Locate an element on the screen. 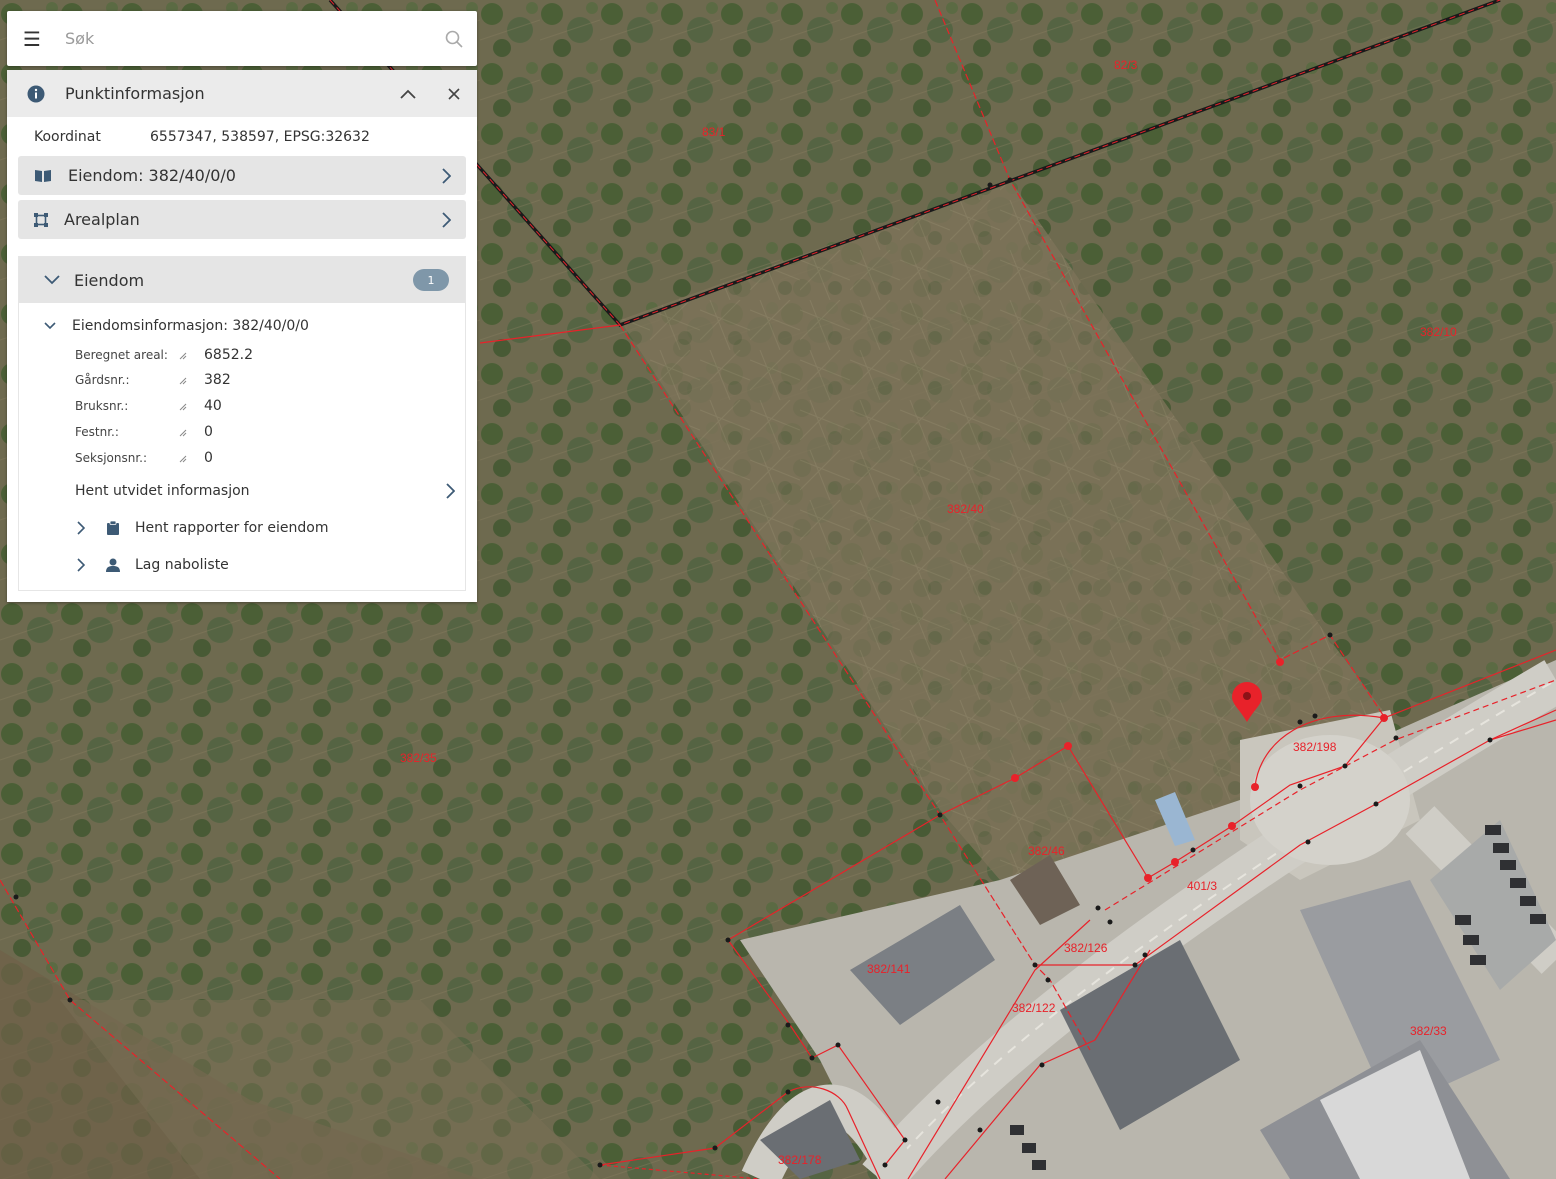 This screenshot has width=1556, height=1179. parcel-label: 82/3 is located at coordinates (1126, 65).